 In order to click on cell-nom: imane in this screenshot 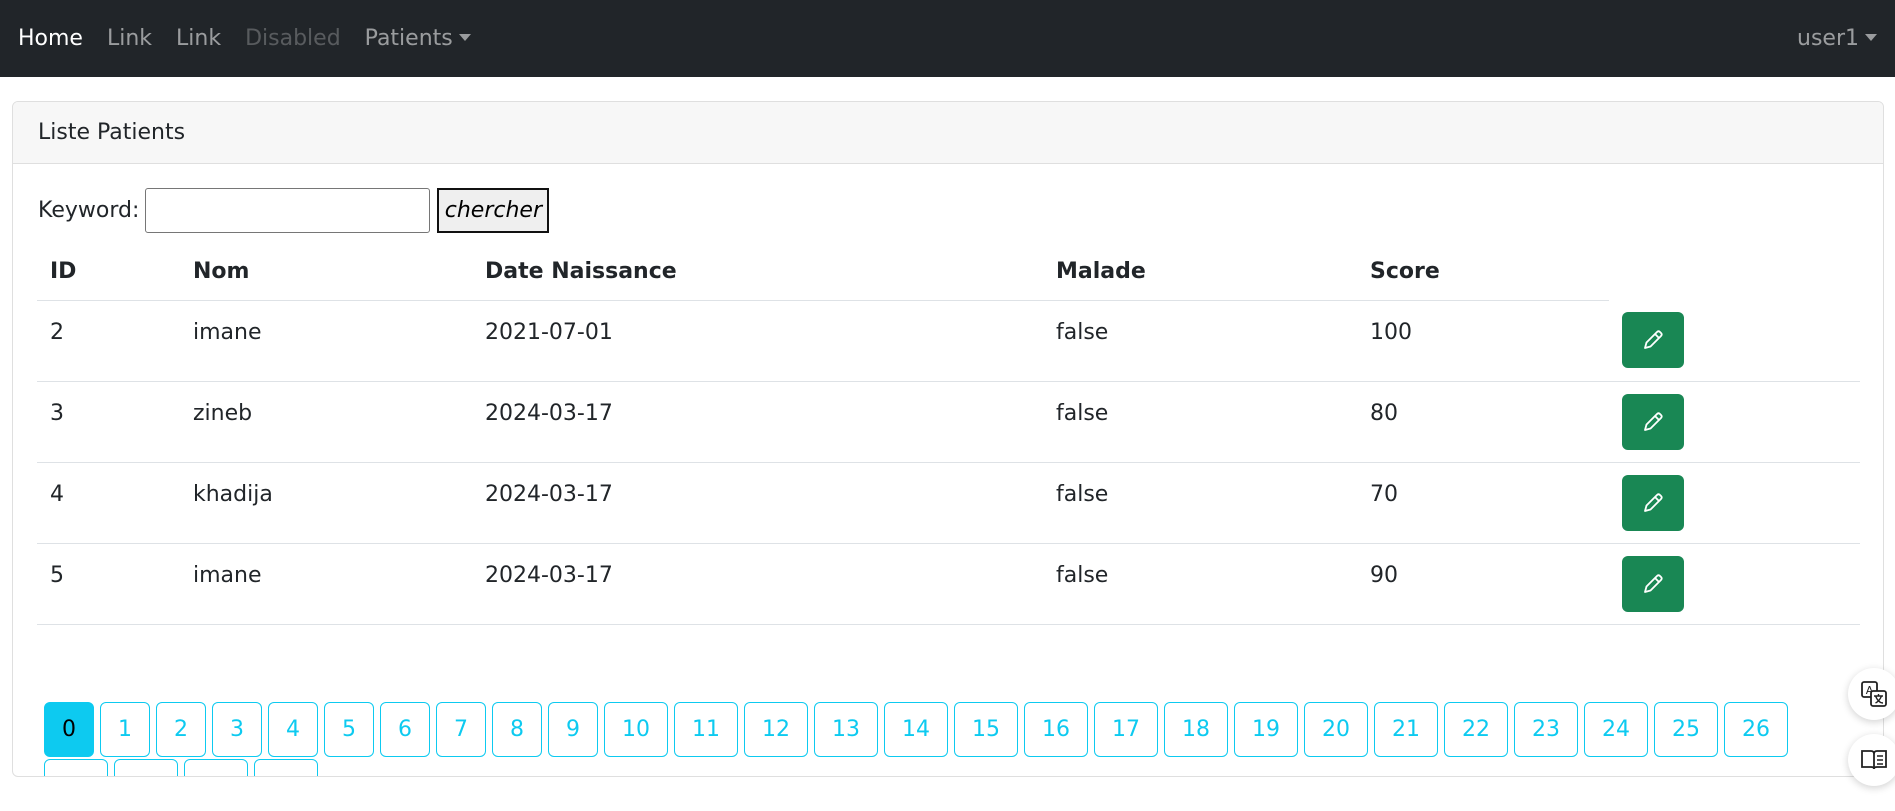, I will do `click(326, 584)`.